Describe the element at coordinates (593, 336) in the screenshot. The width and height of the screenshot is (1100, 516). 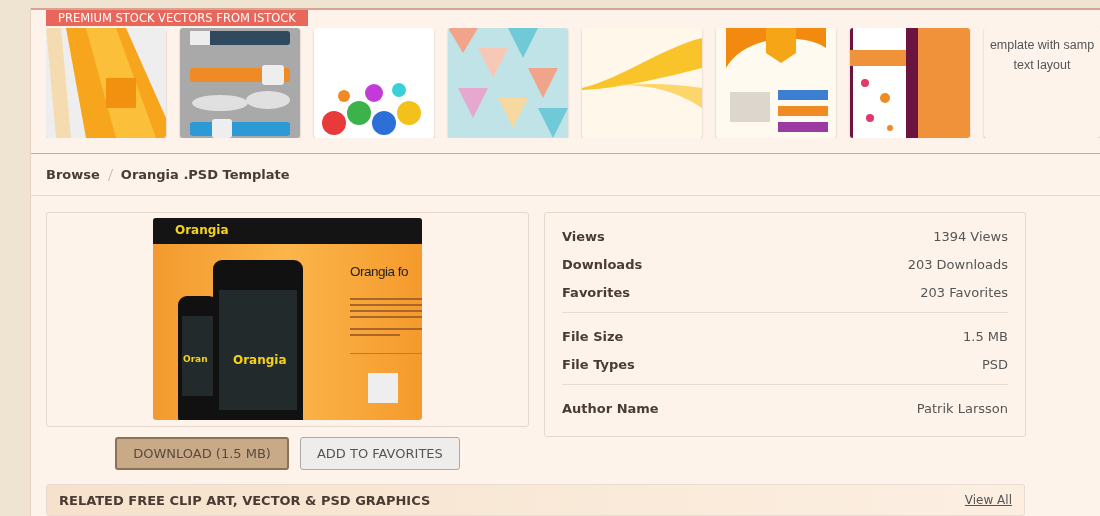
I see `detail-label: File Size` at that location.